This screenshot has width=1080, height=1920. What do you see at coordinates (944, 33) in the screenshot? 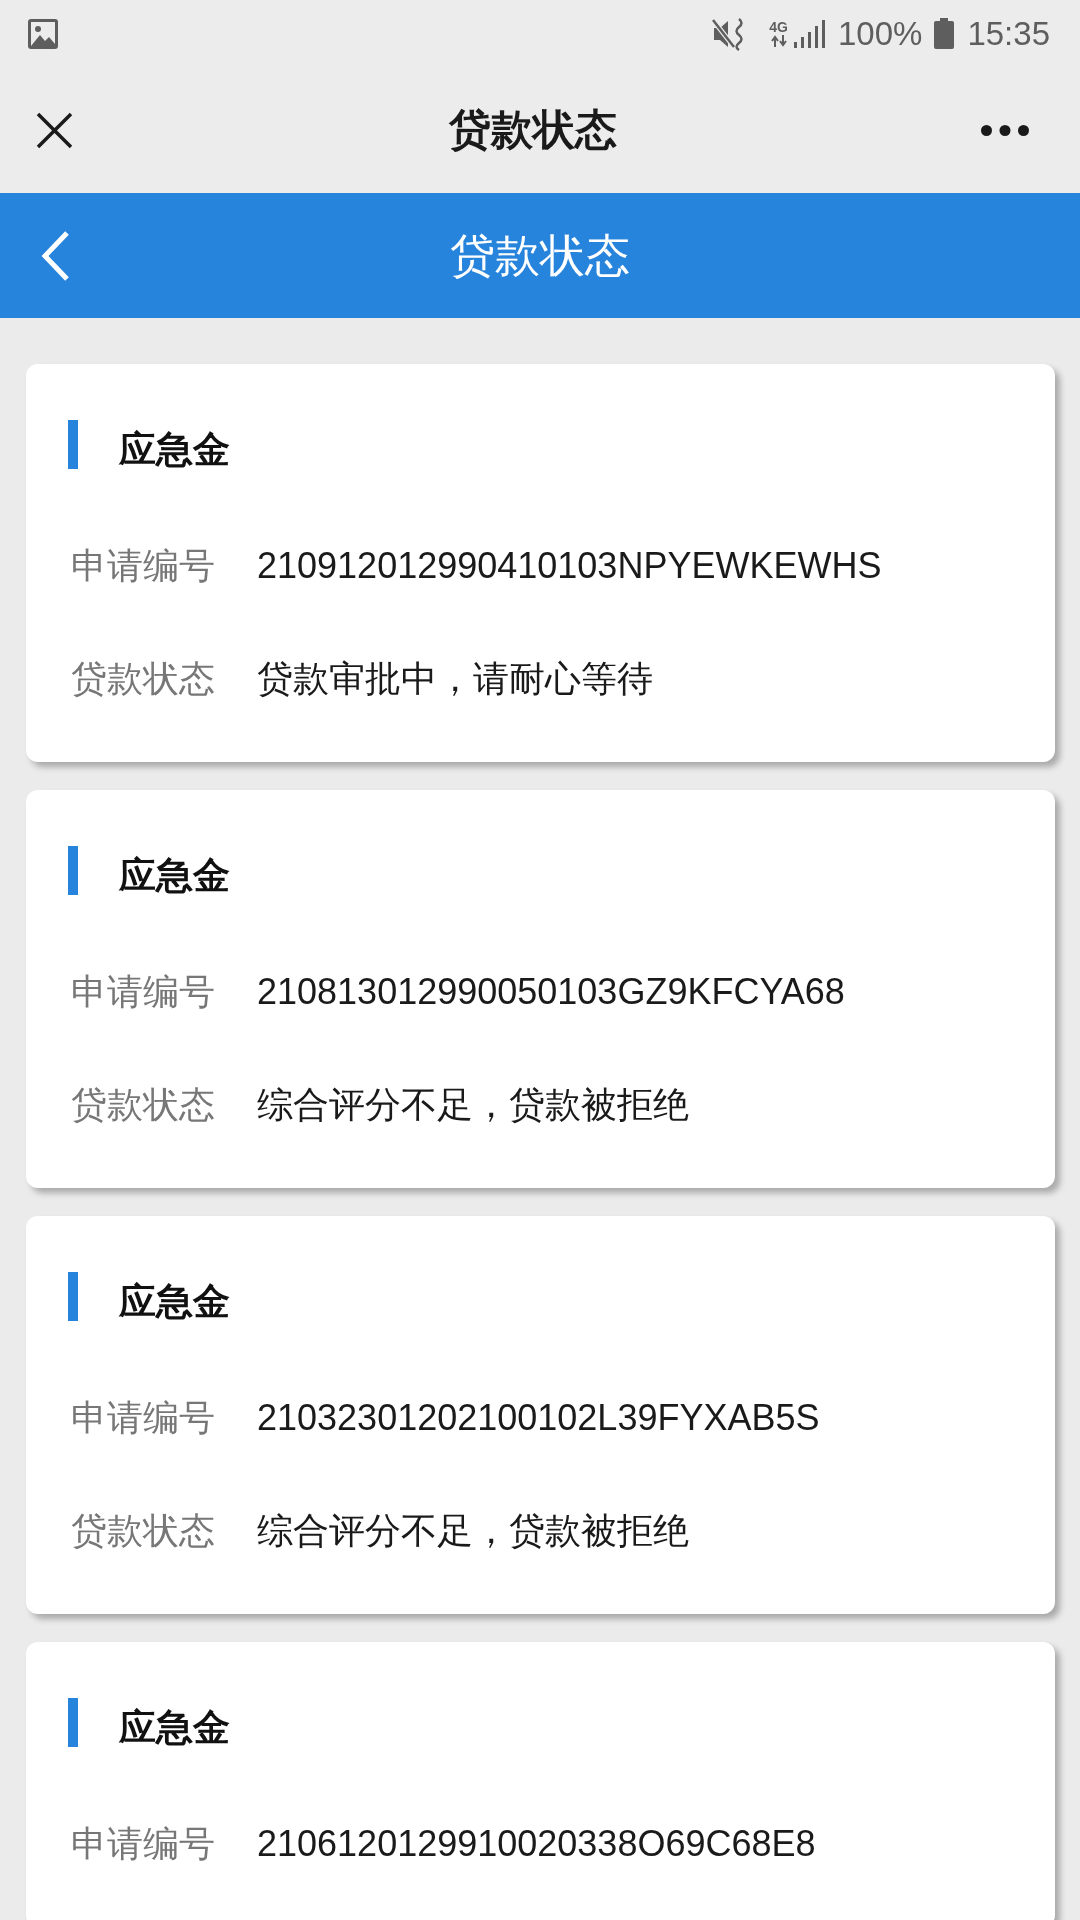
I see `battery-icon` at bounding box center [944, 33].